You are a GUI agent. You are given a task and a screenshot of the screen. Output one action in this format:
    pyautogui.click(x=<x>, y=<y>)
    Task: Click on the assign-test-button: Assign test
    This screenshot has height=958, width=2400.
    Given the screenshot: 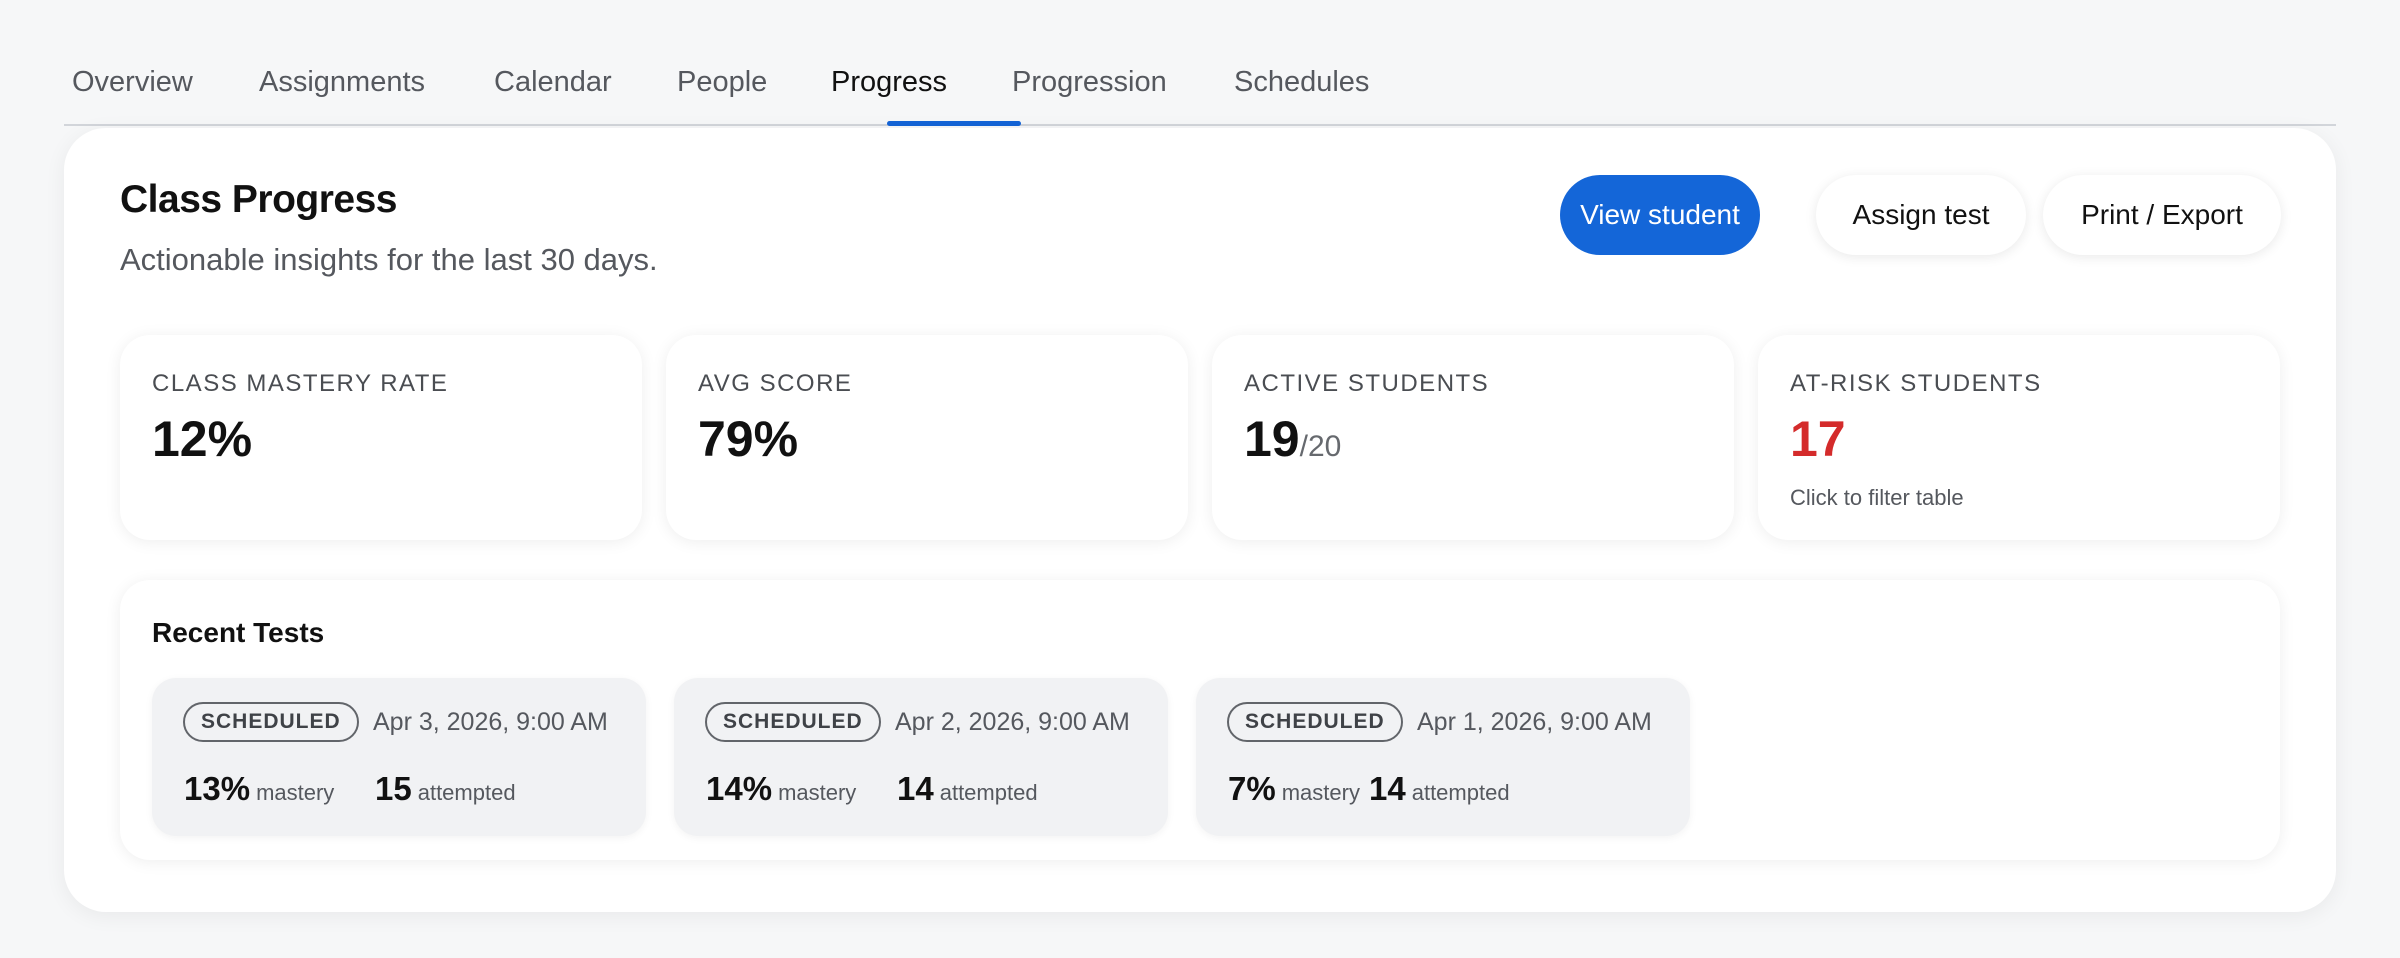 What is the action you would take?
    pyautogui.click(x=1921, y=215)
    